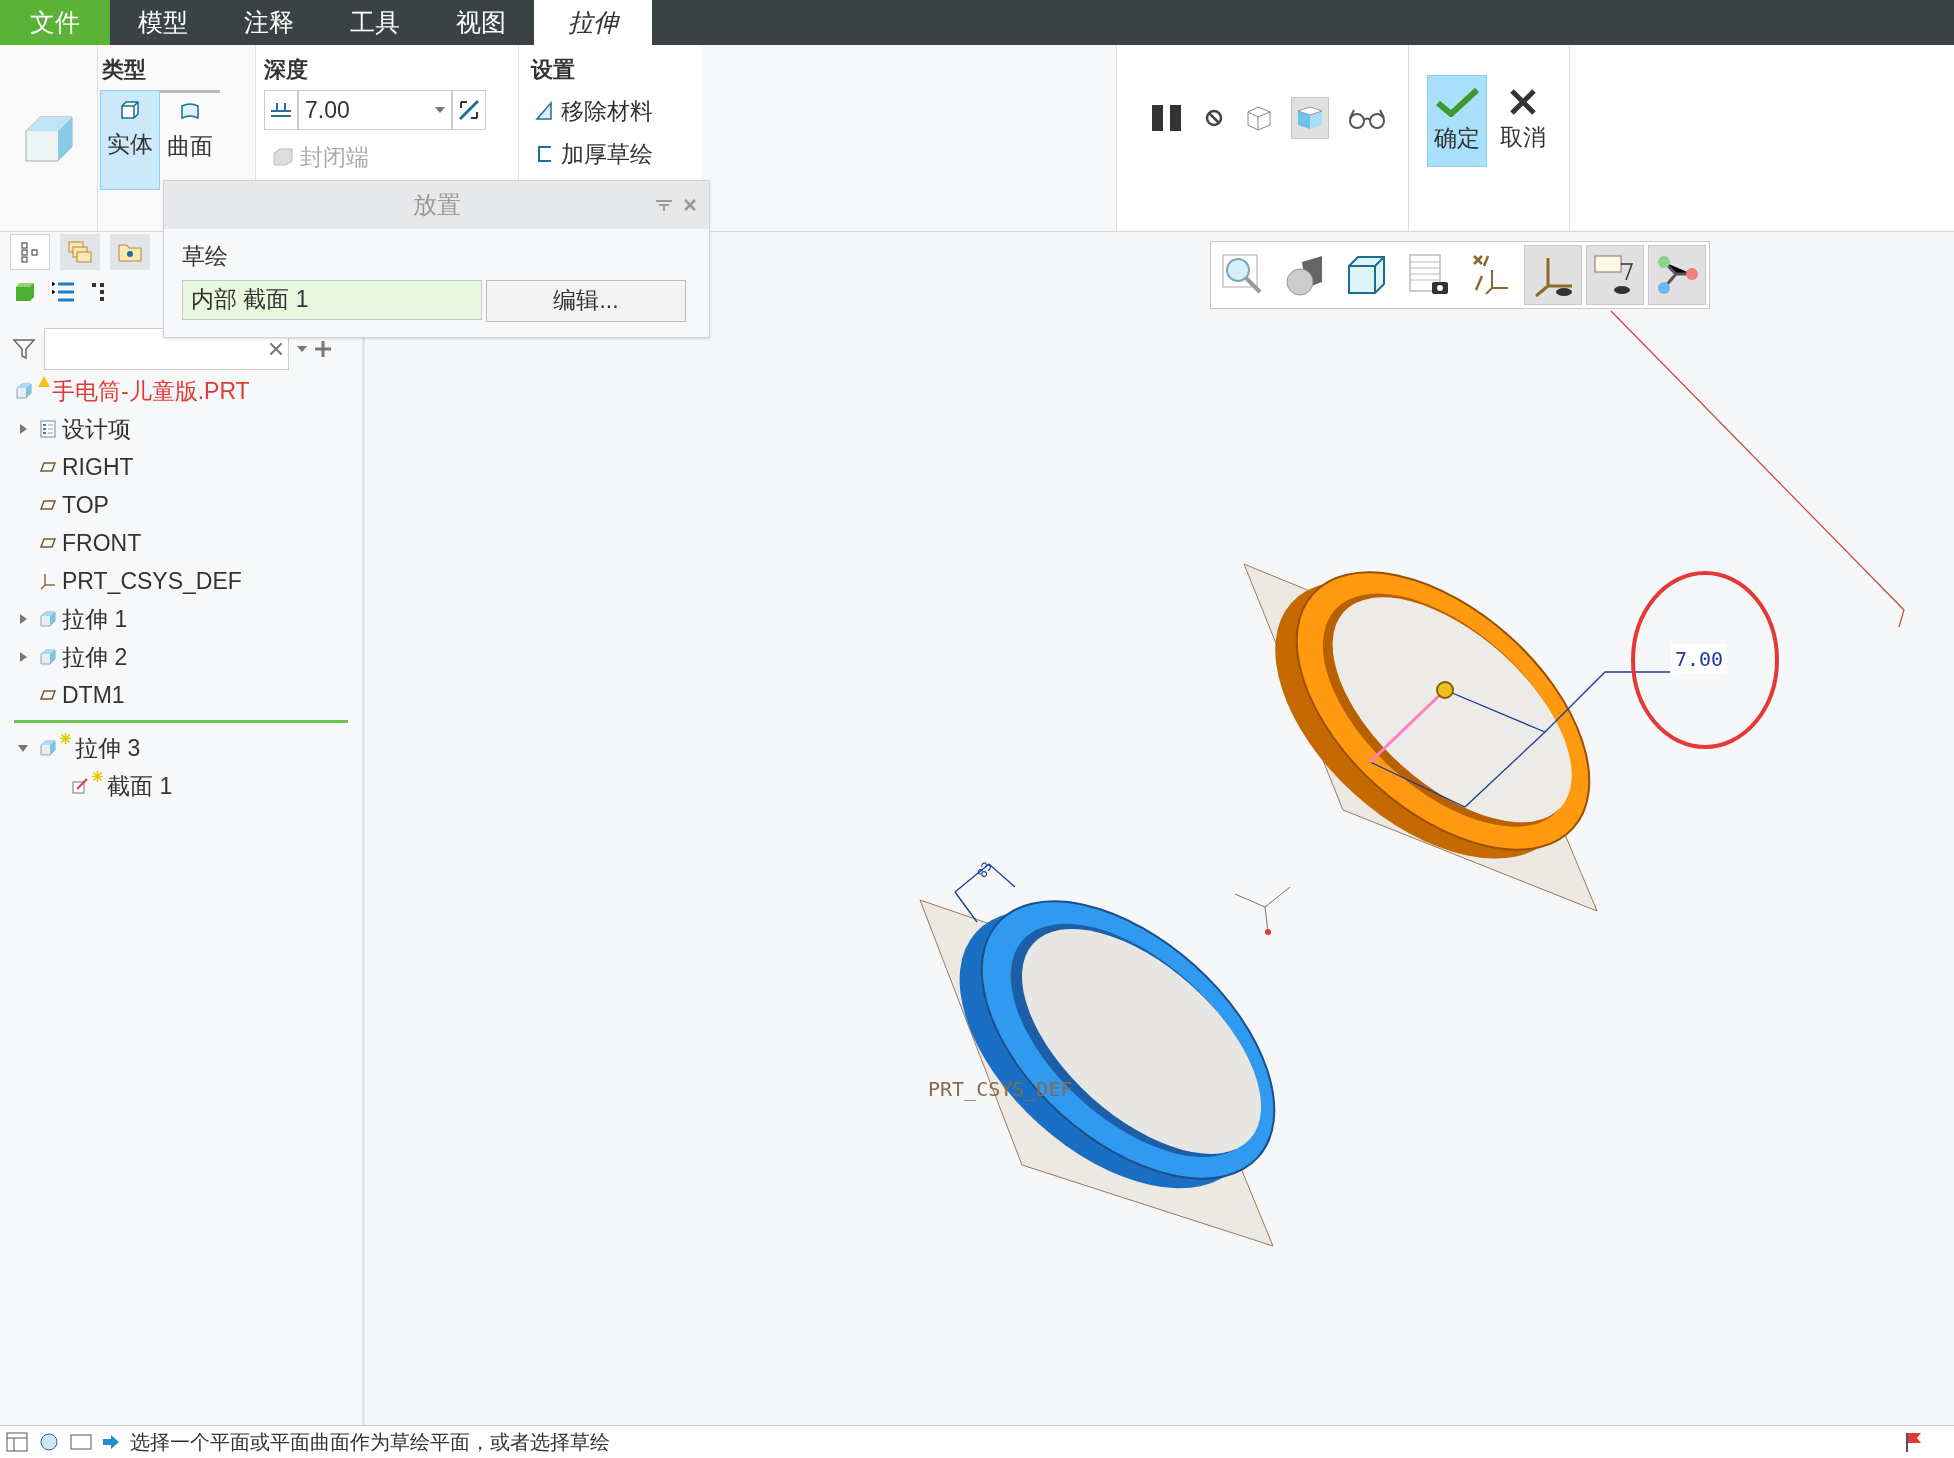  I want to click on pause-icon, so click(1167, 118).